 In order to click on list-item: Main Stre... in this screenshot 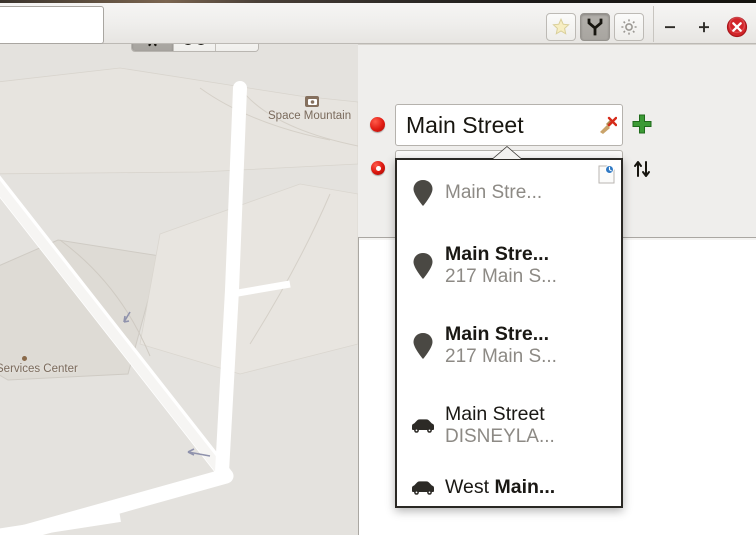, I will do `click(509, 193)`.